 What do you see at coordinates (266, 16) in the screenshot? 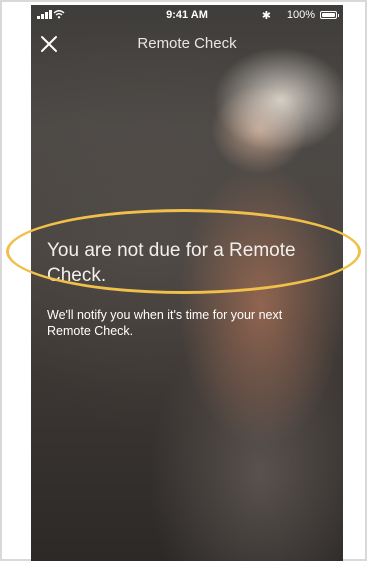
I see `bluetooth-icon: ✱` at bounding box center [266, 16].